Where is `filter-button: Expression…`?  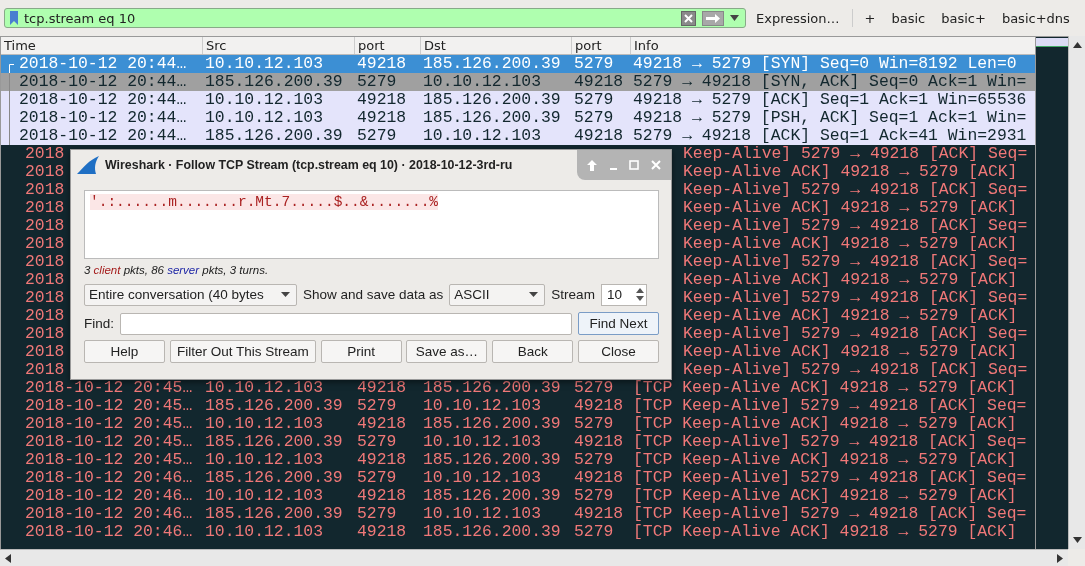
filter-button: Expression… is located at coordinates (798, 18).